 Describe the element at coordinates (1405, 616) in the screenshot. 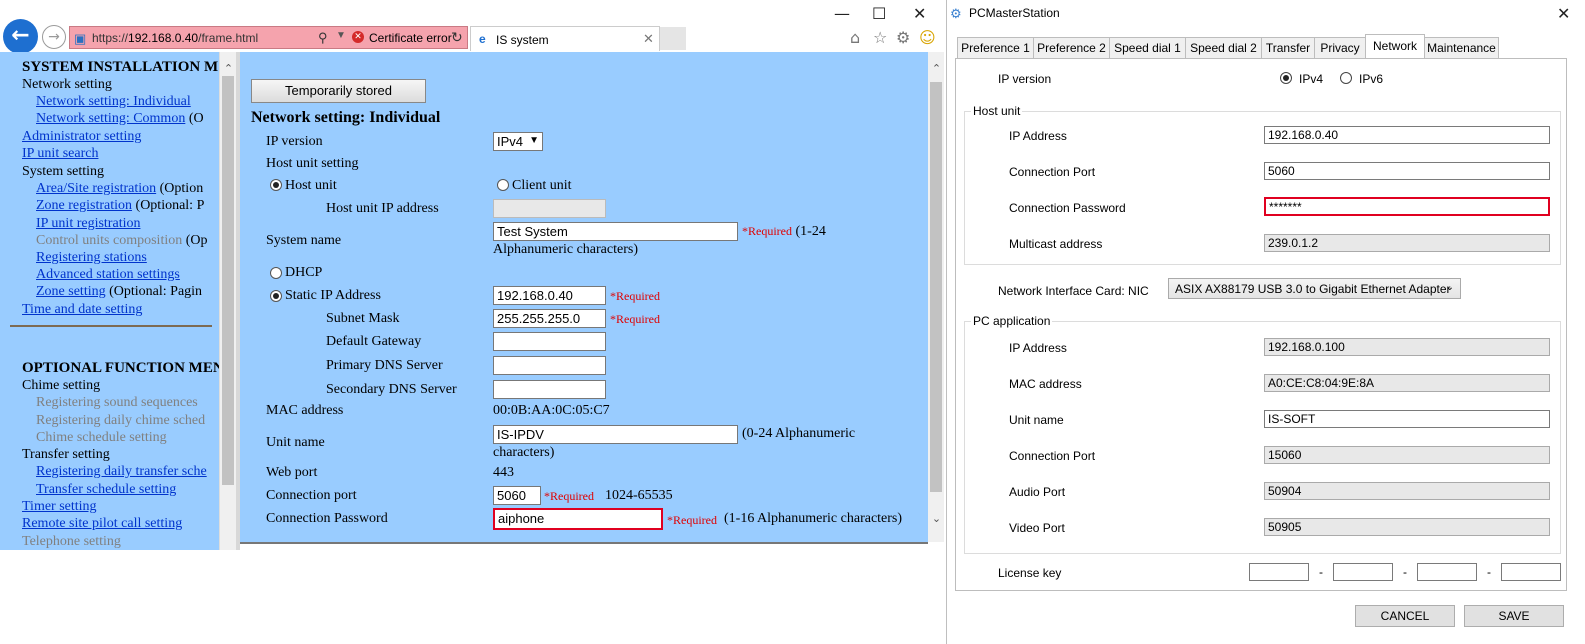

I see `cancel-button: CANCEL` at that location.